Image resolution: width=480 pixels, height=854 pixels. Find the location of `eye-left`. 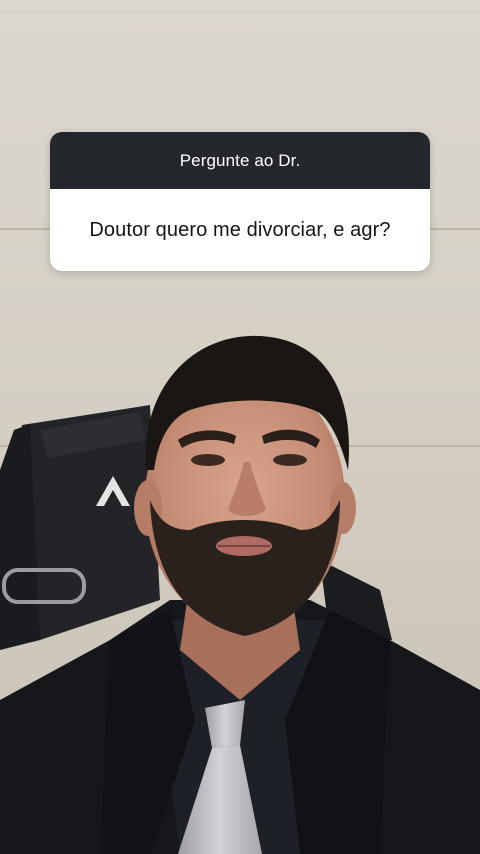

eye-left is located at coordinates (208, 460).